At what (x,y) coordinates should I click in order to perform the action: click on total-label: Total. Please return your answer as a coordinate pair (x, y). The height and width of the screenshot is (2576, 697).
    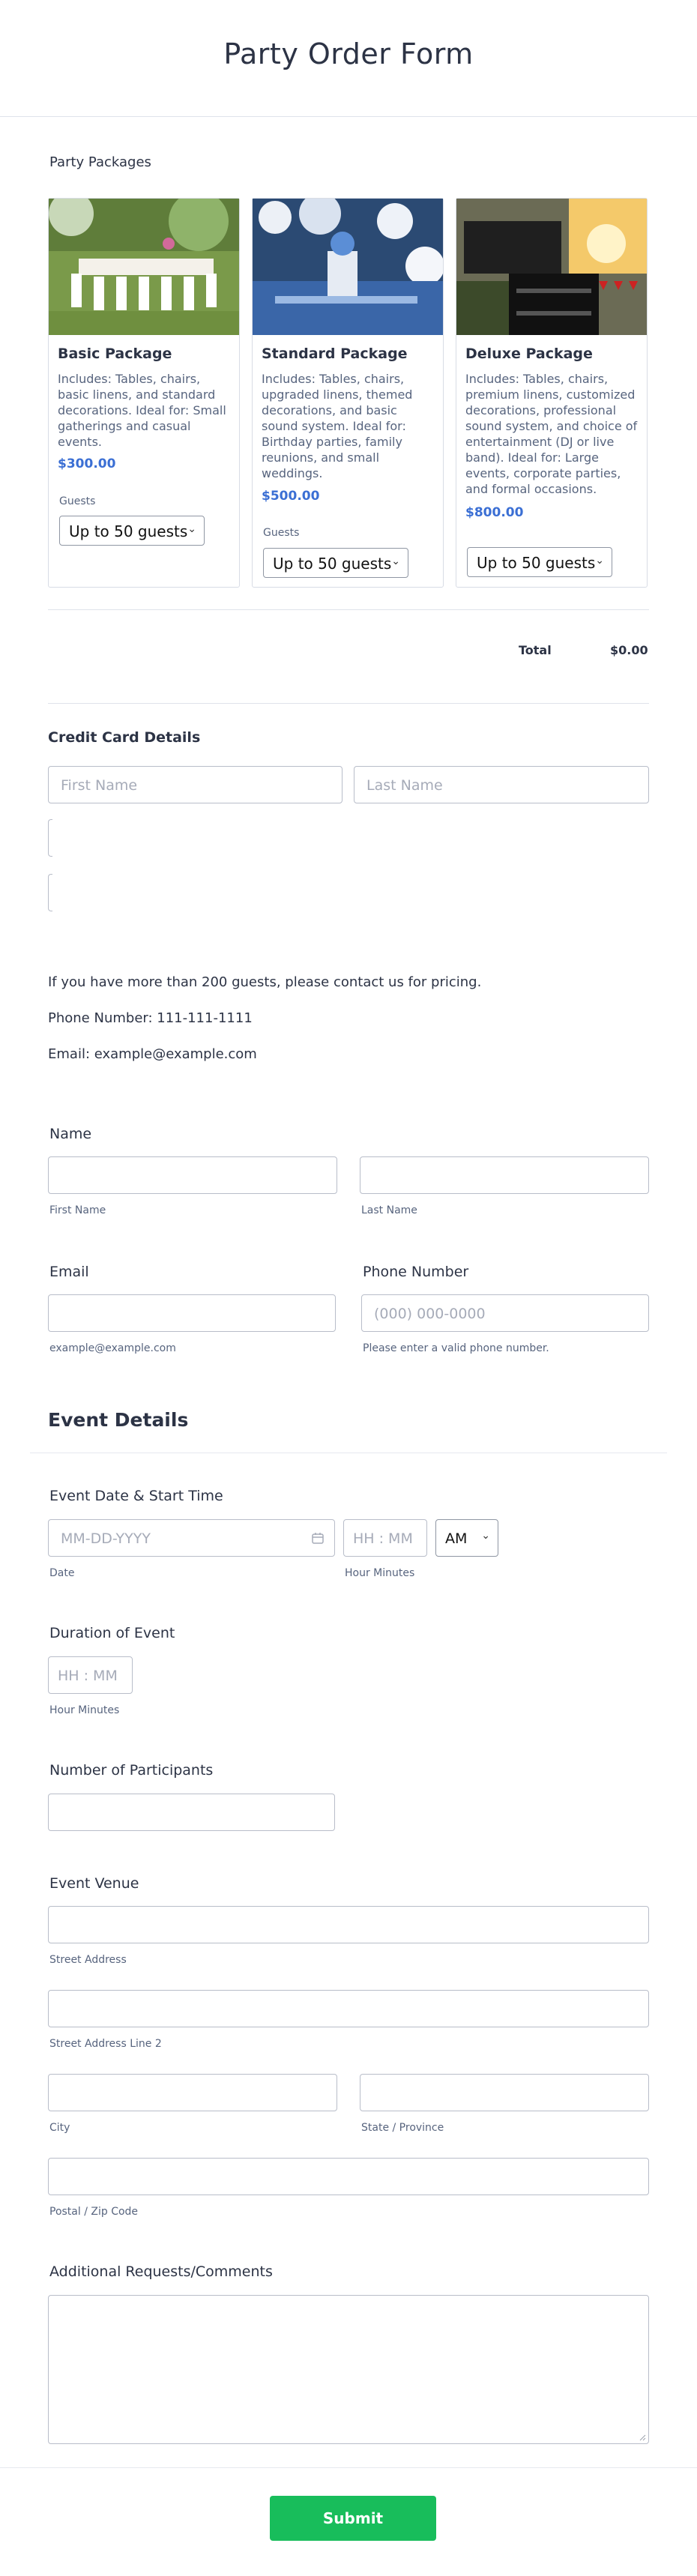
    Looking at the image, I should click on (535, 650).